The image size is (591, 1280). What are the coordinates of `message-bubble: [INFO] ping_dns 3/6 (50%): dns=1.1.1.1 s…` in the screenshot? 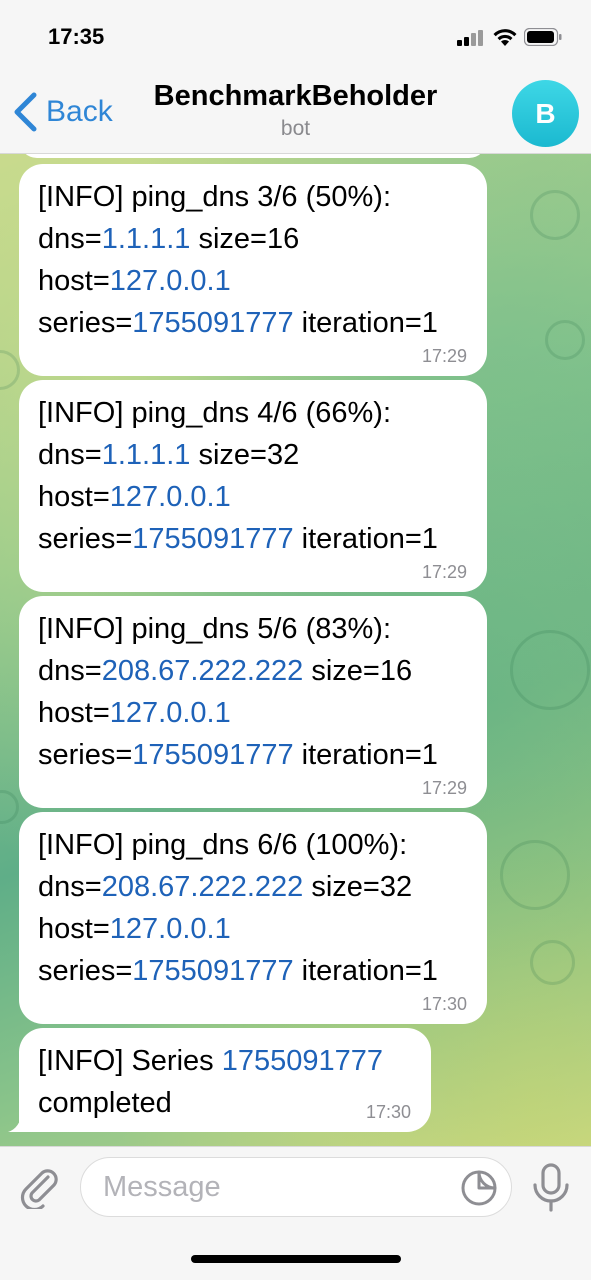 It's located at (253, 270).